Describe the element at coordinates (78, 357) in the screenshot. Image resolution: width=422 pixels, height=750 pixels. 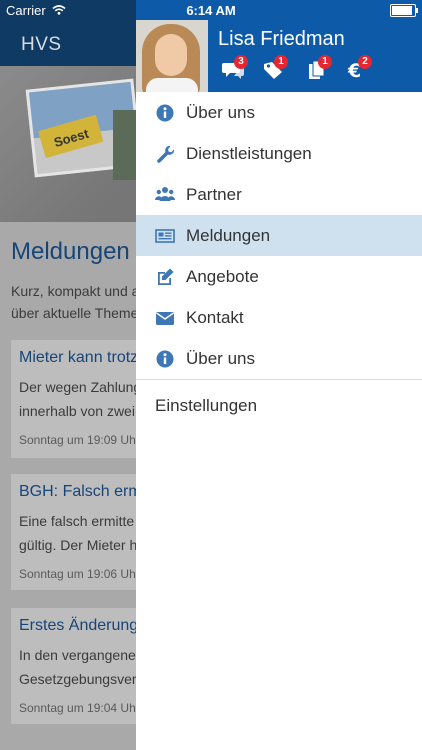
I see `news-card-title: Mieter kann trotz` at that location.